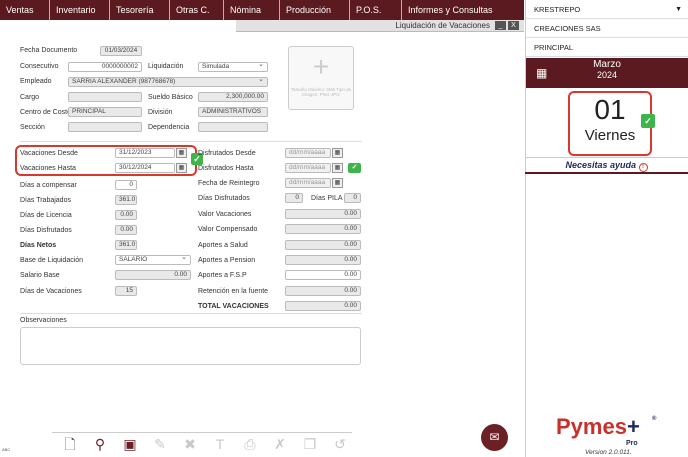  I want to click on dias-disfrutados-right-label: Días Disfrutados, so click(224, 198).